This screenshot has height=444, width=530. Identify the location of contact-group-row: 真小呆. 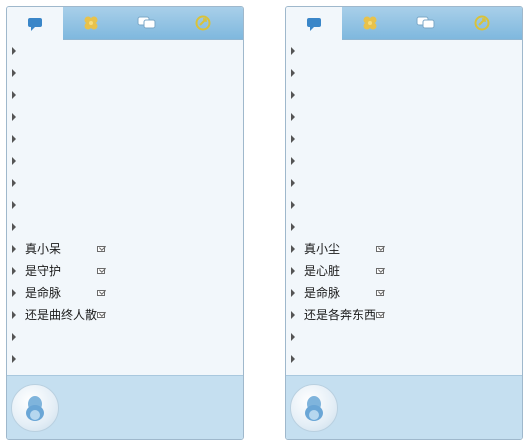
(125, 249).